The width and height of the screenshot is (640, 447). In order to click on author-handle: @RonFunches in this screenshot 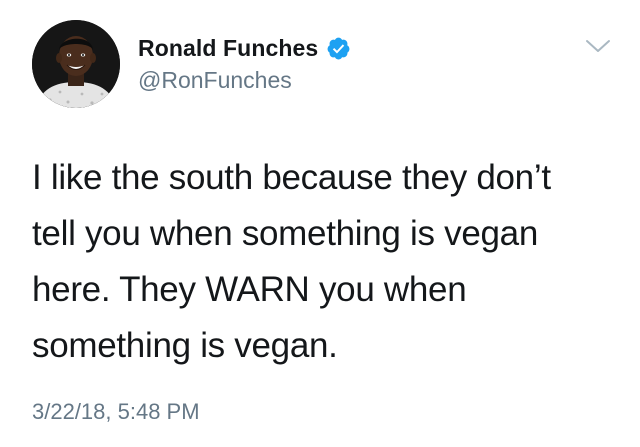, I will do `click(215, 80)`.